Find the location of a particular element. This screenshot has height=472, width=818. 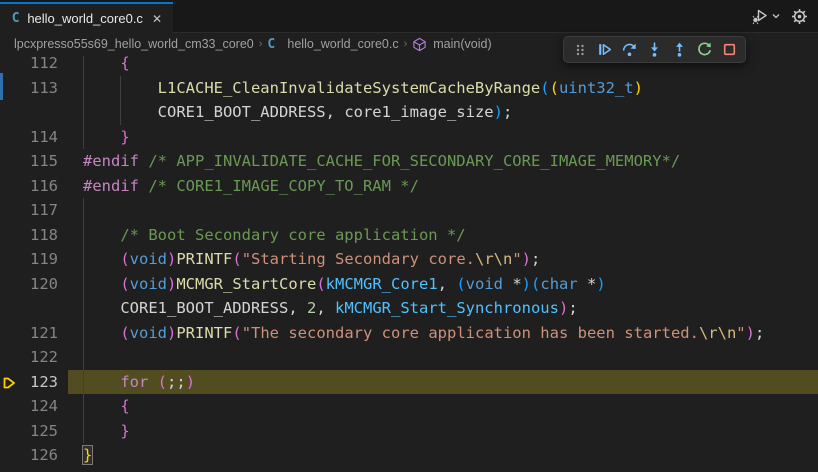

gutter: 118 is located at coordinates (34, 235).